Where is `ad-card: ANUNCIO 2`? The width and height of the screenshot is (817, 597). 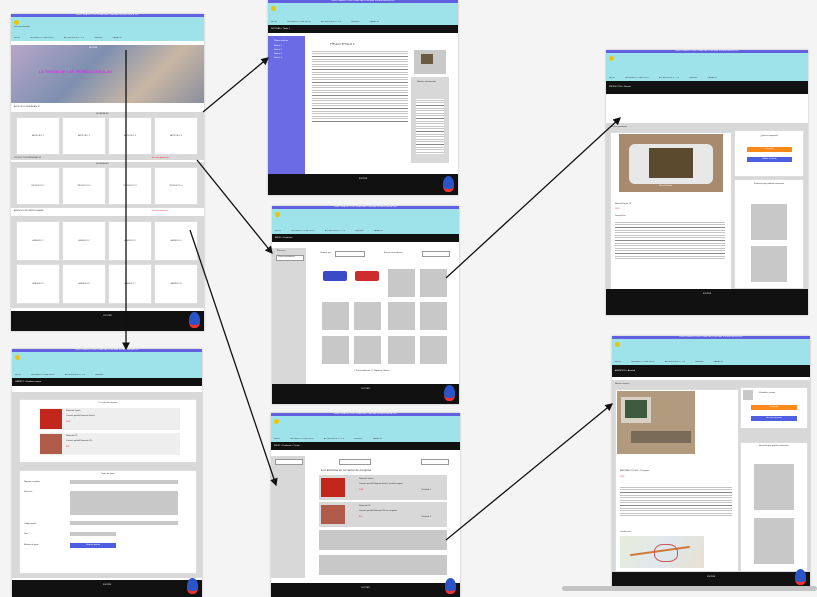 ad-card: ANUNCIO 2 is located at coordinates (84, 241).